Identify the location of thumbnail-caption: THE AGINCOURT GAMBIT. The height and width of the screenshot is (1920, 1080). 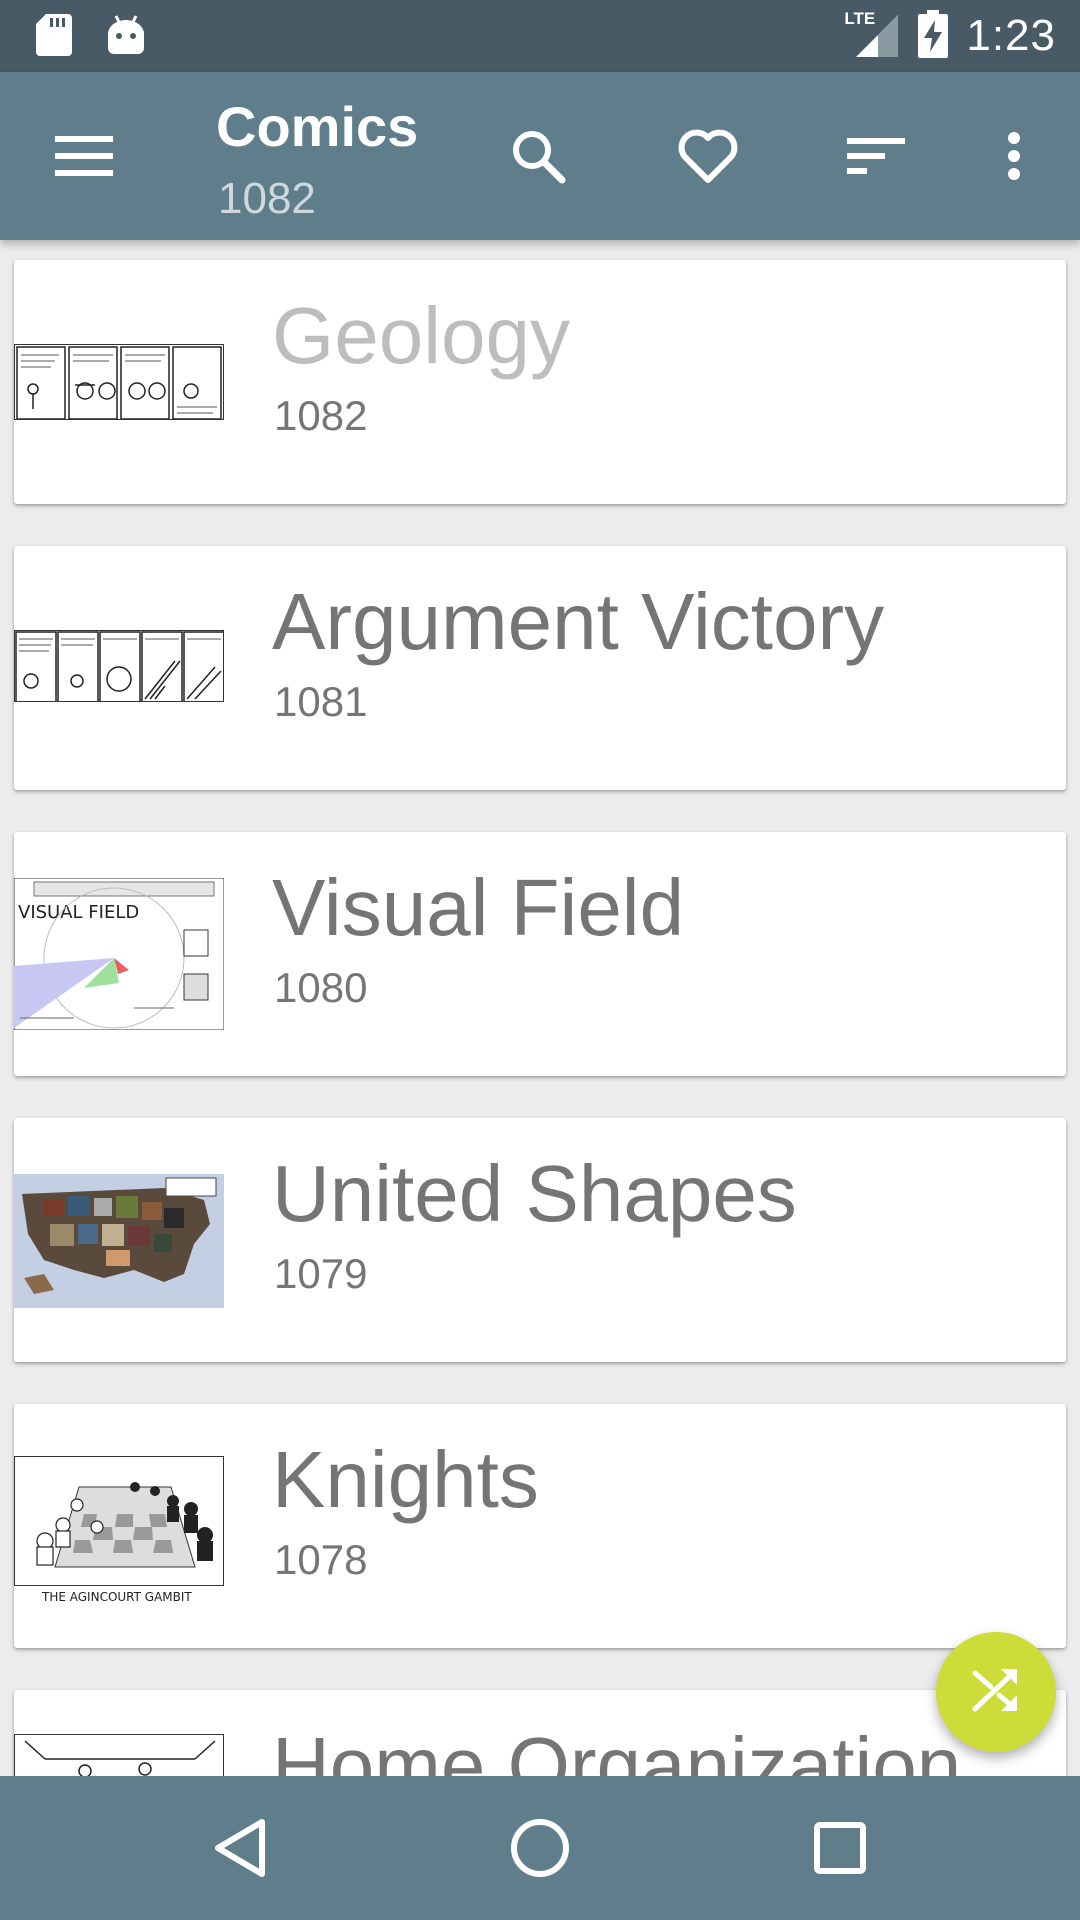
(117, 1597).